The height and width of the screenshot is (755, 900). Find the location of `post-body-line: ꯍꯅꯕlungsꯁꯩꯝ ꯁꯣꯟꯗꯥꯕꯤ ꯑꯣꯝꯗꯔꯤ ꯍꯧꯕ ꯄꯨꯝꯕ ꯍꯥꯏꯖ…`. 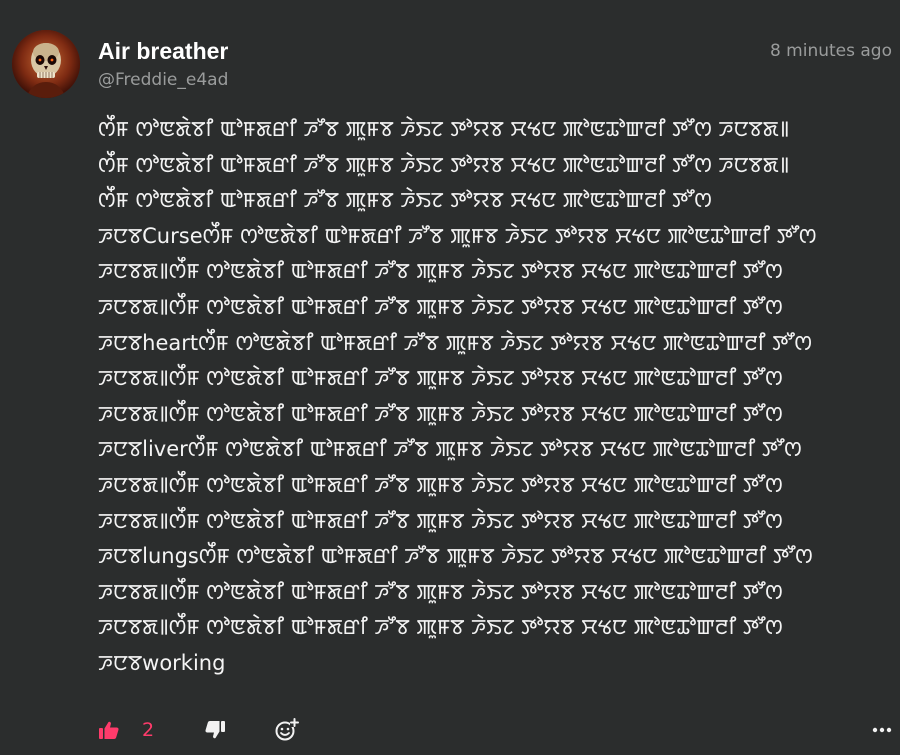

post-body-line: ꯍꯅꯕlungsꯁꯩꯝ ꯁꯣꯟꯗꯥꯕꯤ ꯑꯣꯝꯗꯔꯤ ꯍꯧꯕ ꯄꯨꯝꯕ ꯍꯥꯏꯖ… is located at coordinates (455, 556).